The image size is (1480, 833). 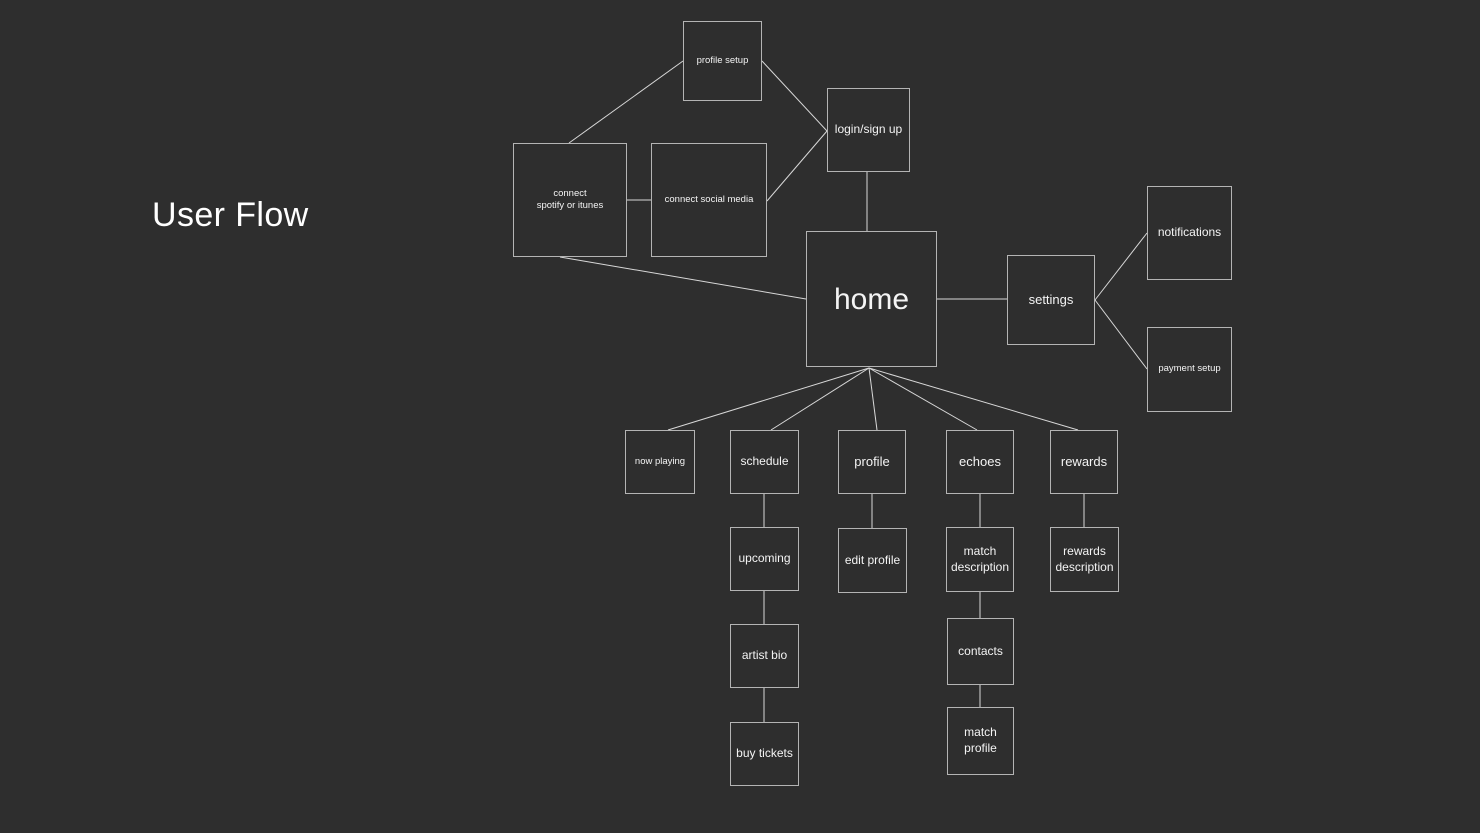 I want to click on flow-node-label: now playing, so click(x=660, y=461).